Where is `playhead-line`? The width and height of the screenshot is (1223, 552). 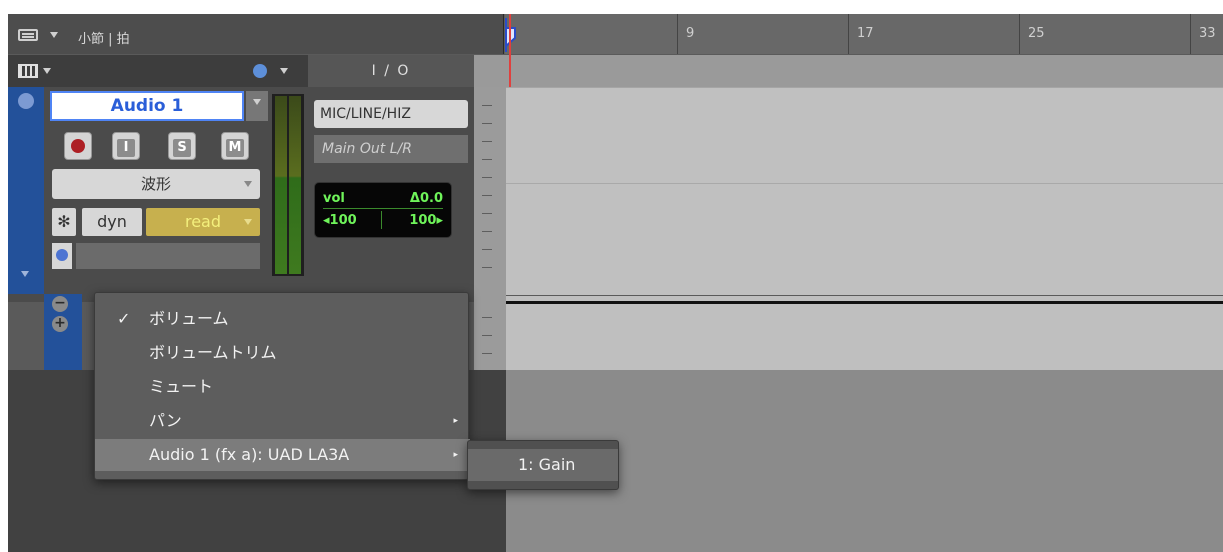 playhead-line is located at coordinates (510, 50).